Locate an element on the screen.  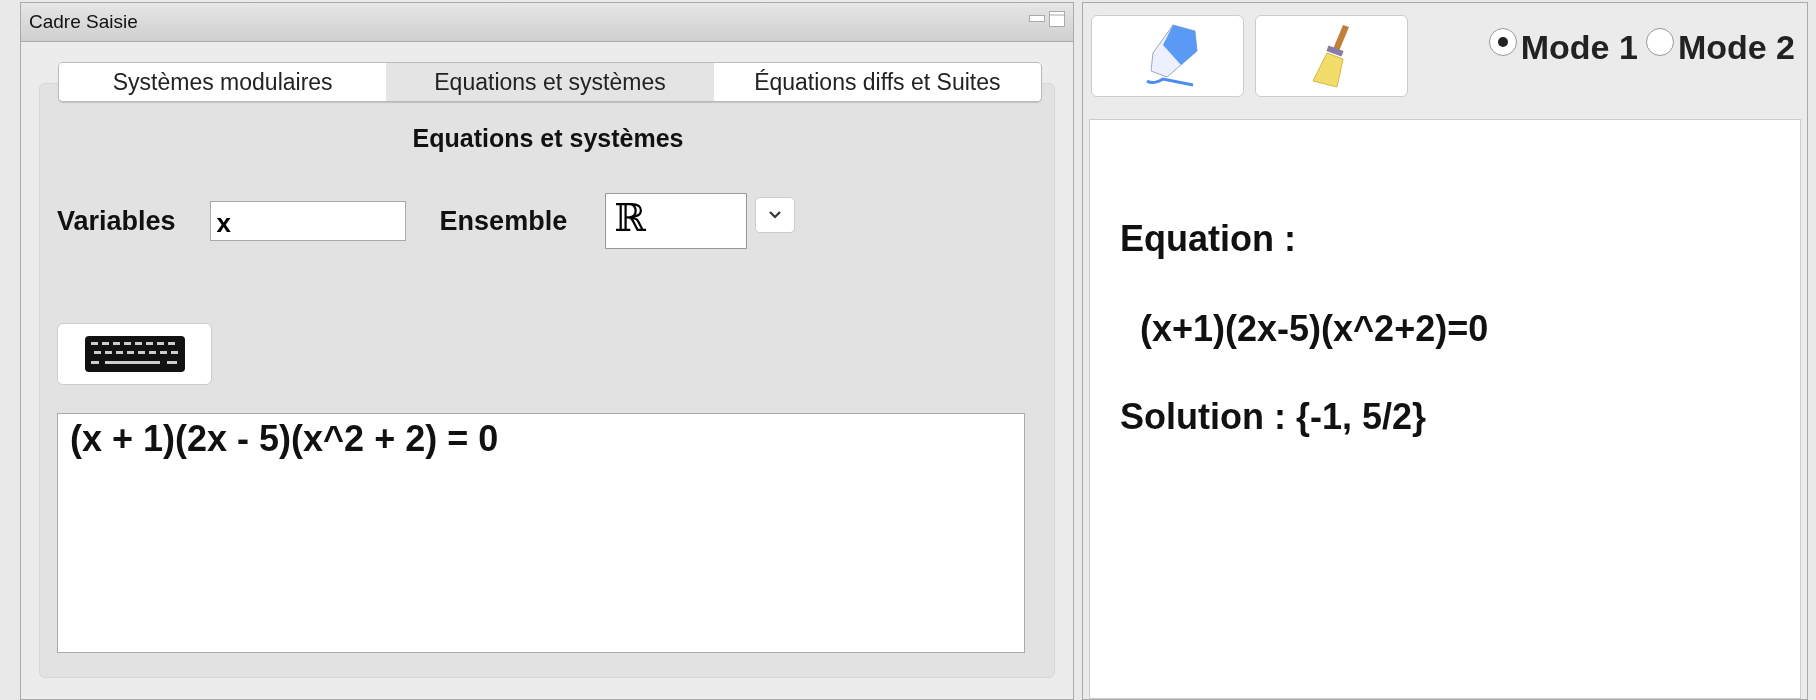
equation-text: (x+1)(2x-5)(x^2+2)=0 is located at coordinates (1314, 329).